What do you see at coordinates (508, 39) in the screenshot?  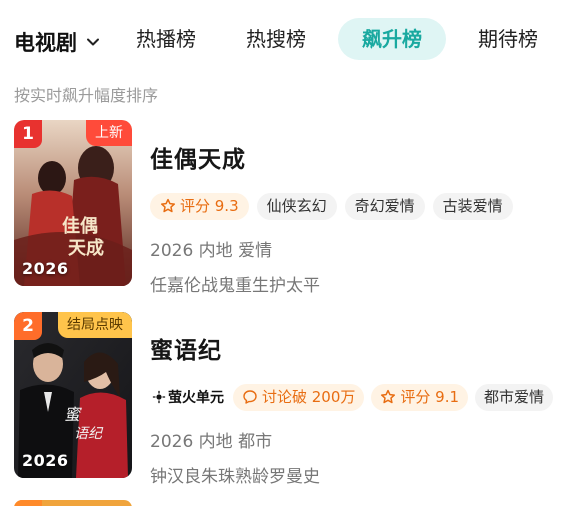 I see `tab-anticipated: 期待榜` at bounding box center [508, 39].